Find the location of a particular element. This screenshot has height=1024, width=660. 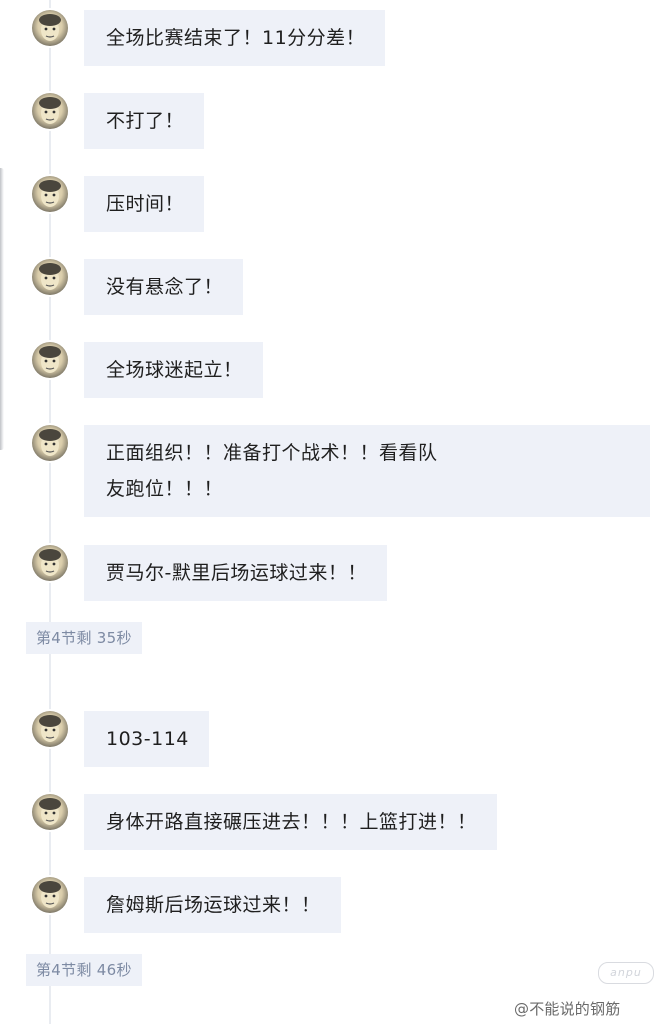

commentary-bubble: 不打了！ is located at coordinates (144, 121).